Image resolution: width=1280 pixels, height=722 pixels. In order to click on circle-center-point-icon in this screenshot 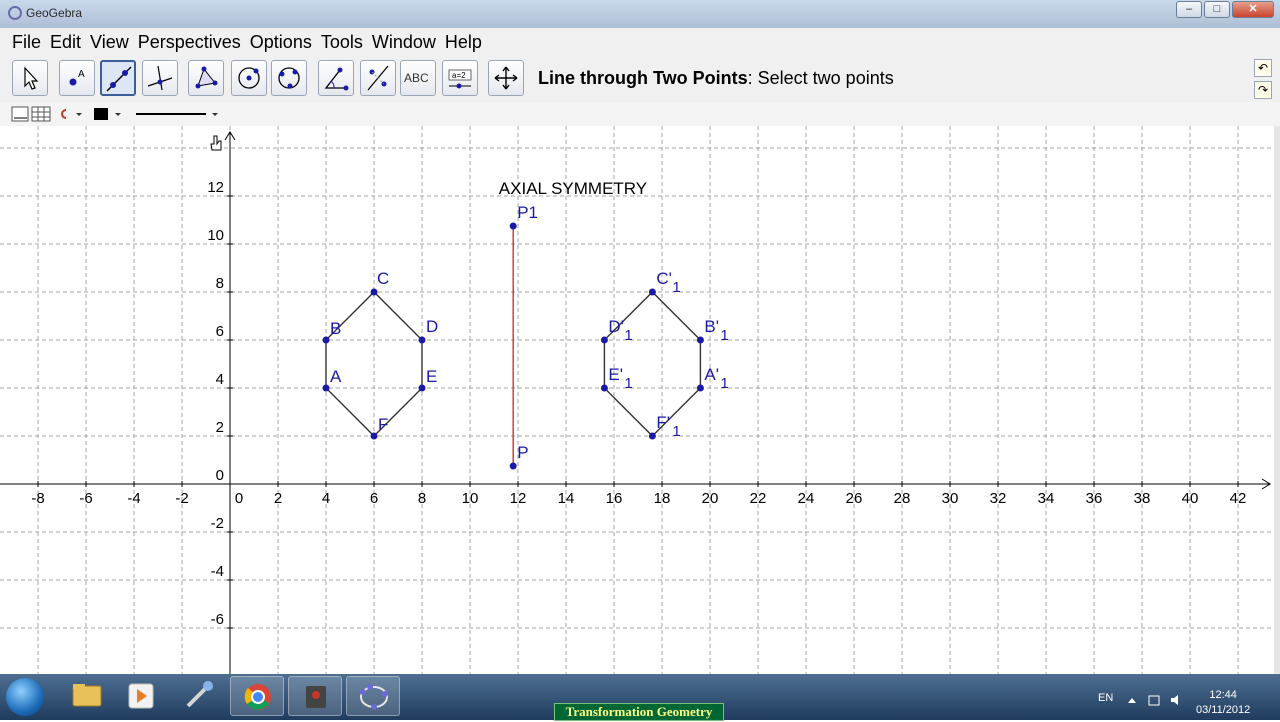, I will do `click(249, 78)`.